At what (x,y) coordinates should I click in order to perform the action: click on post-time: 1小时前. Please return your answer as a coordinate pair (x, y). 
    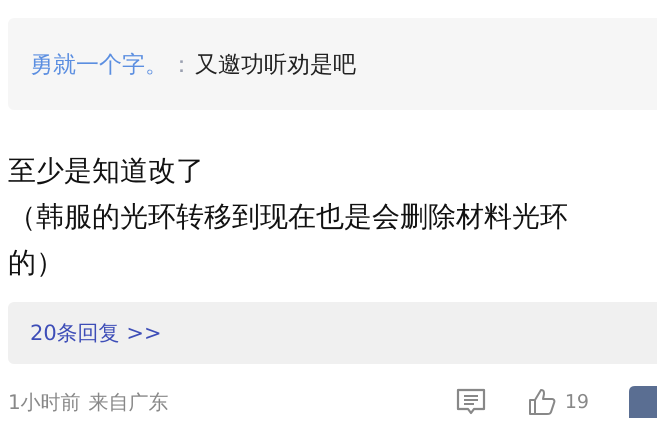
    Looking at the image, I should click on (44, 402).